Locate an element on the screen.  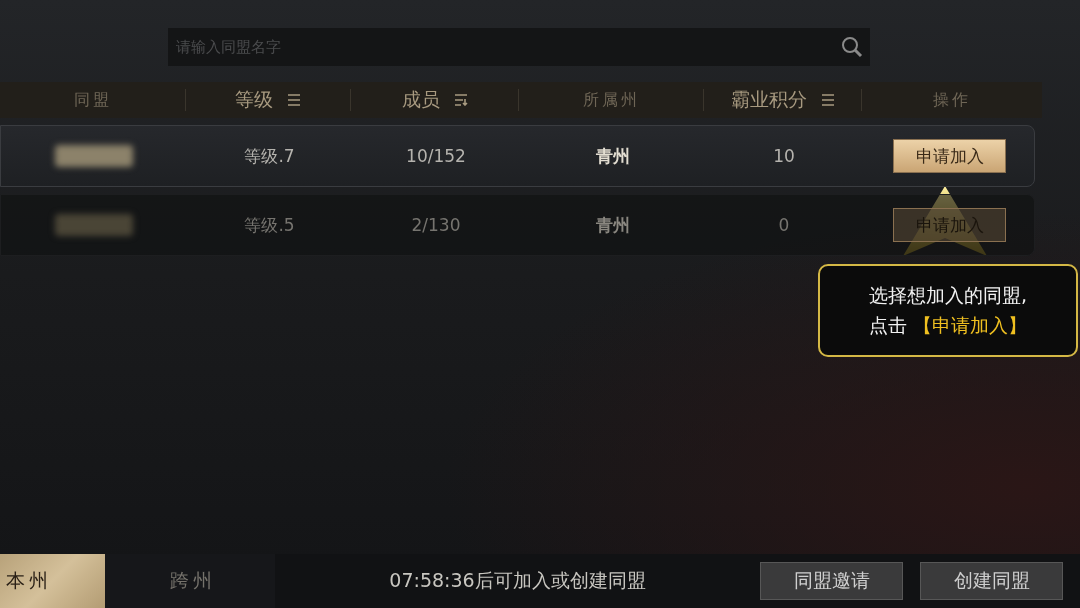
tab: 跨州 is located at coordinates (190, 581).